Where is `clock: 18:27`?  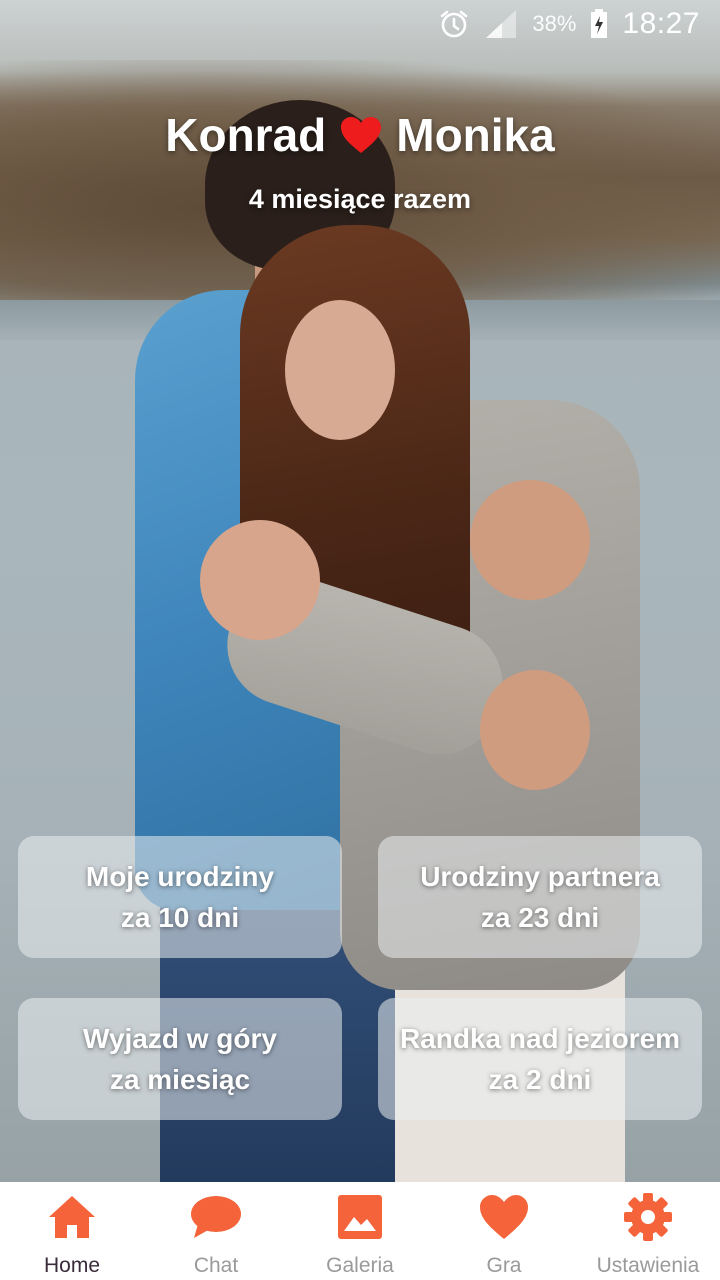
clock: 18:27 is located at coordinates (661, 23).